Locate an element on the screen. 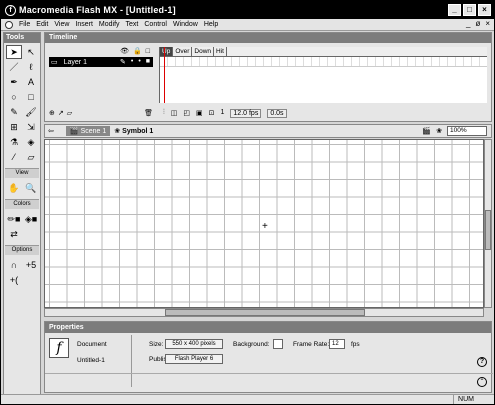  add-layer-icon: ⊕ is located at coordinates (52, 113).